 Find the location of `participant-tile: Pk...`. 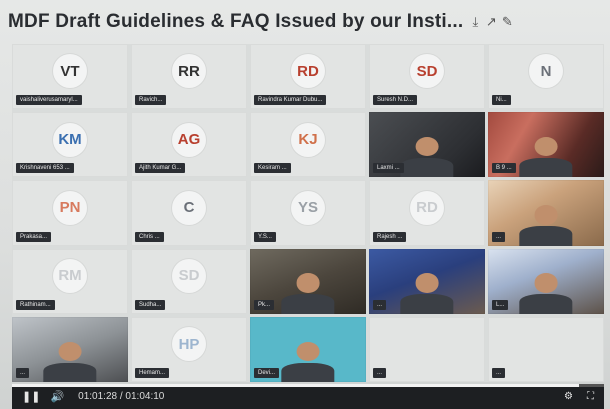

participant-tile: Pk... is located at coordinates (308, 281).